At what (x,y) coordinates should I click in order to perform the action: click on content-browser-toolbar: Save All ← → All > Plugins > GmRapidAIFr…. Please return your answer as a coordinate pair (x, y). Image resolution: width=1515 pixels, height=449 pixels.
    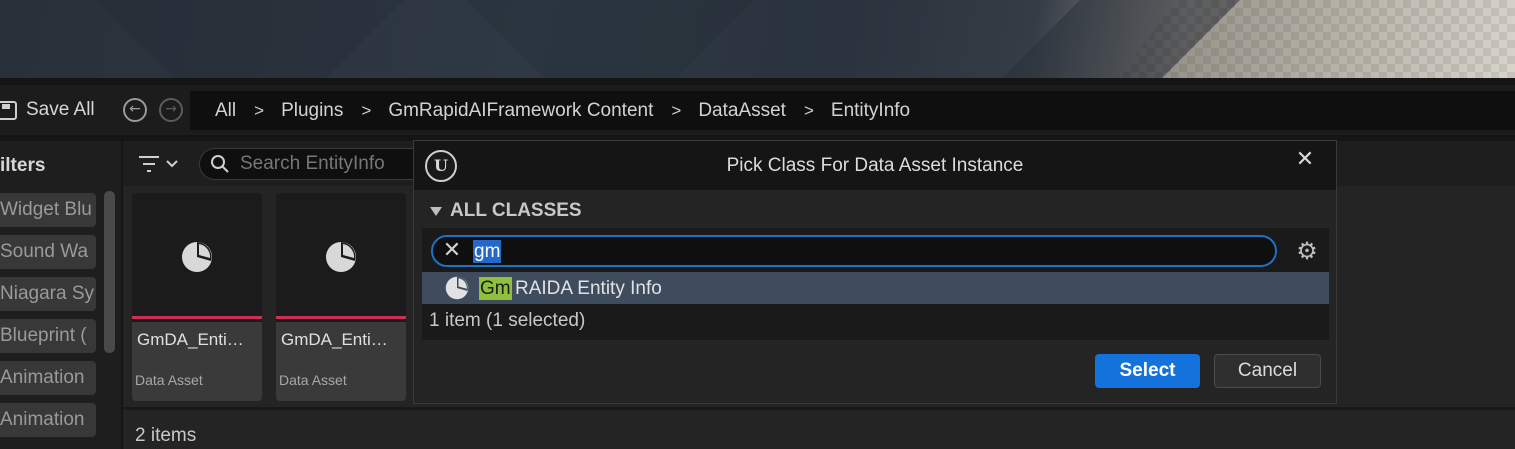
    Looking at the image, I should click on (757, 110).